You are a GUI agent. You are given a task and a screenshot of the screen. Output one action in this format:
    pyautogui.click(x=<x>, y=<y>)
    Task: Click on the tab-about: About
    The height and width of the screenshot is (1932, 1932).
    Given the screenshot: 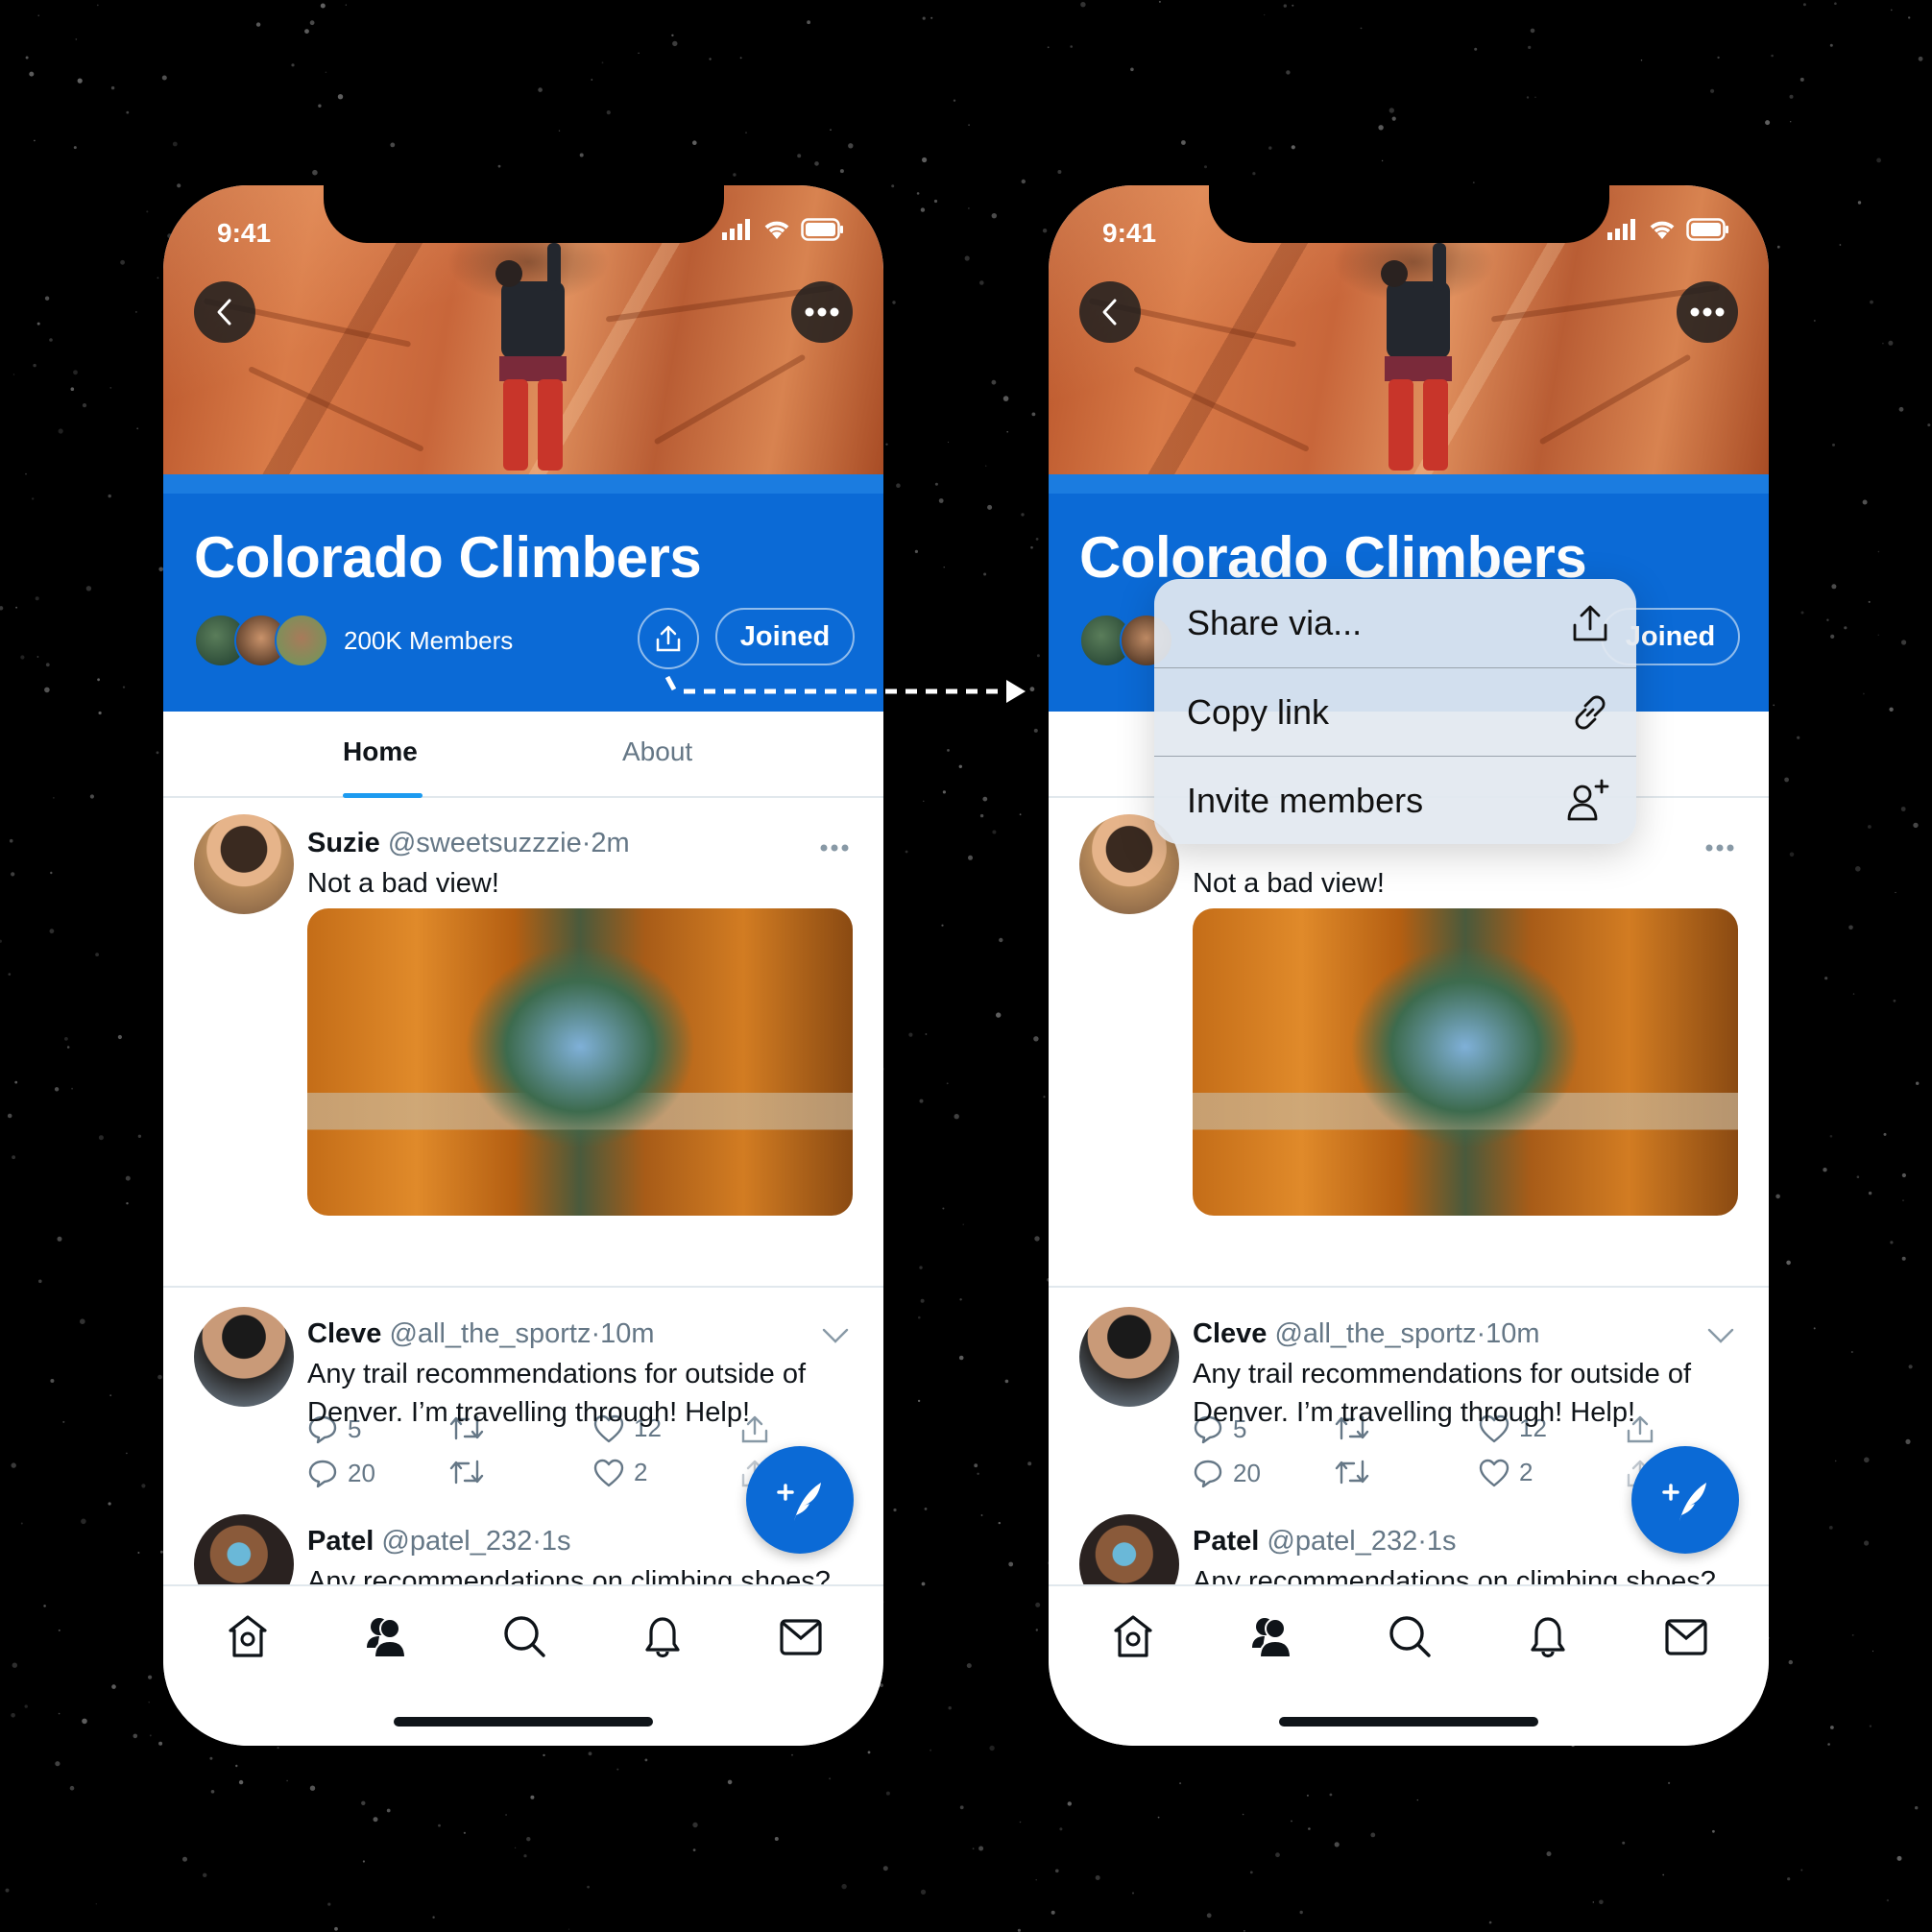 What is the action you would take?
    pyautogui.click(x=657, y=752)
    